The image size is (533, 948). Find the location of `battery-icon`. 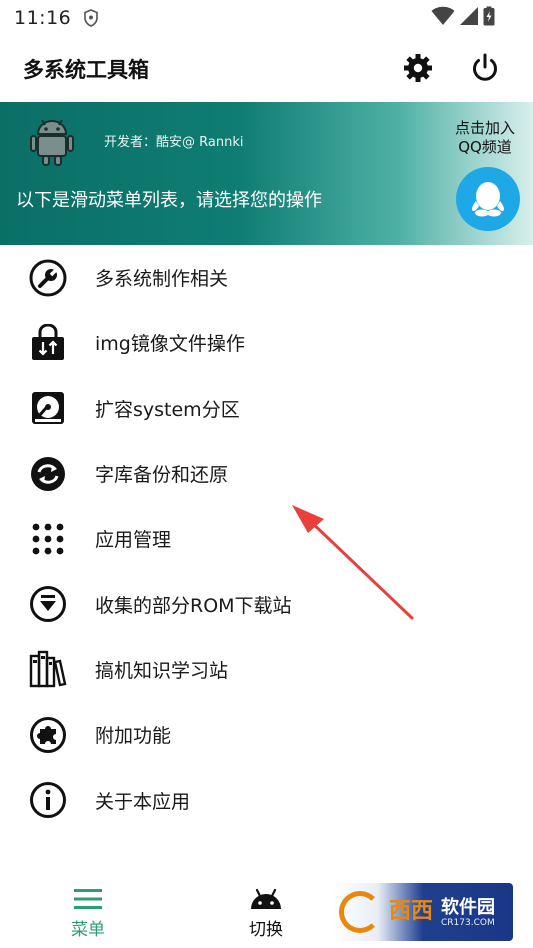

battery-icon is located at coordinates (489, 16).